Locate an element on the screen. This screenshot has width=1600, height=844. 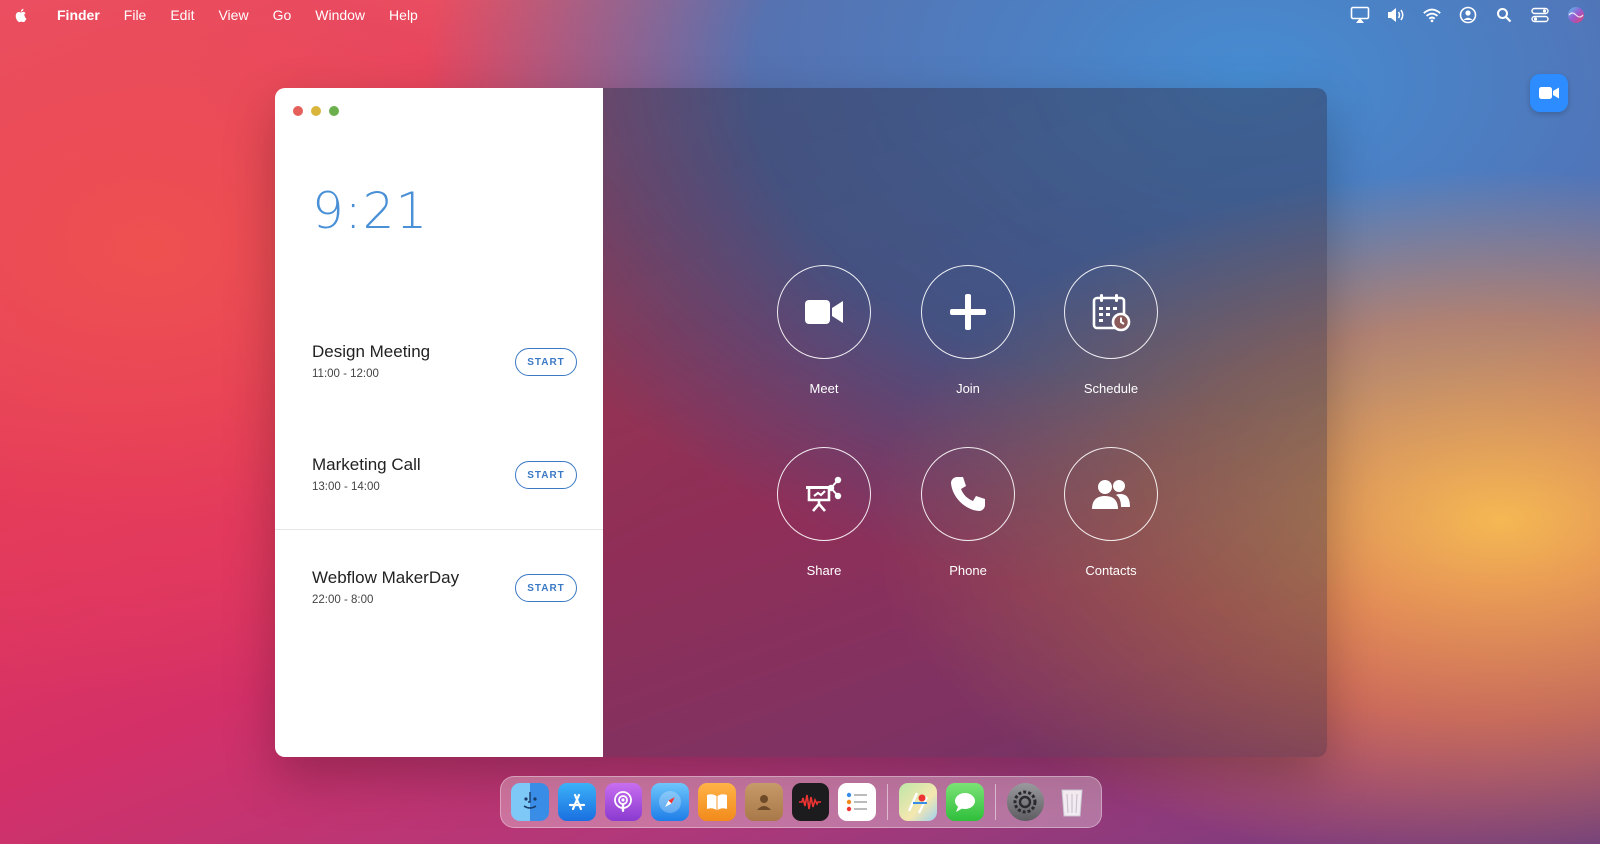
zoom-video-icon is located at coordinates (1549, 93).